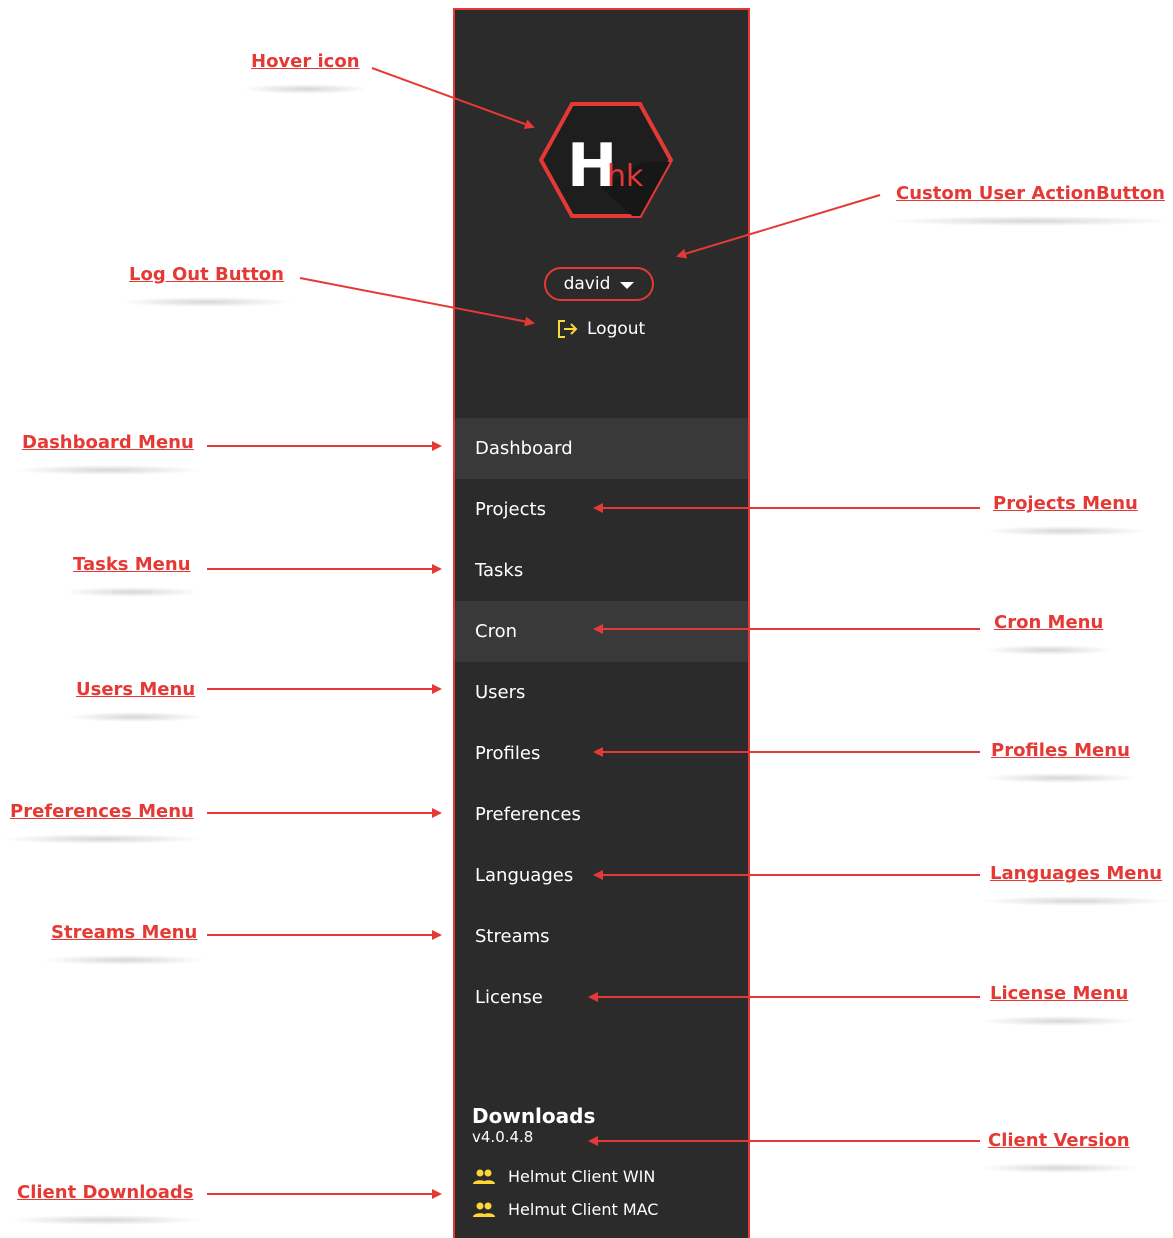  Describe the element at coordinates (135, 700) in the screenshot. I see `annotation-users-menu: Users Menu` at that location.